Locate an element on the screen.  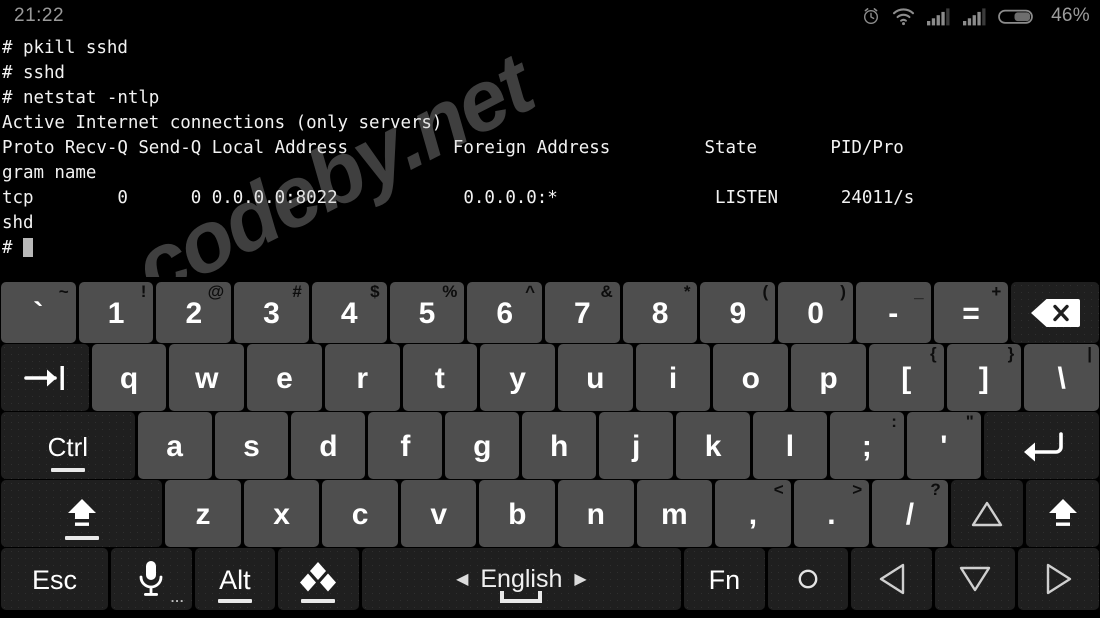
key-period: . > is located at coordinates (831, 513).